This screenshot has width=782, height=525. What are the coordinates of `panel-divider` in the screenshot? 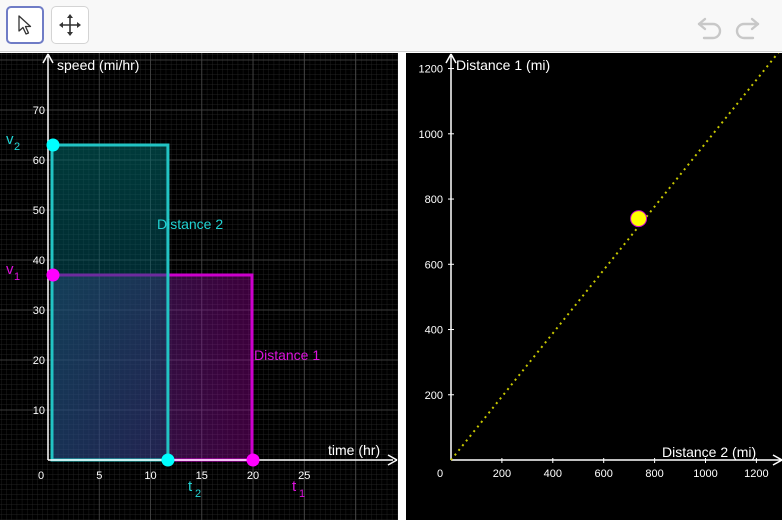 It's located at (402, 286).